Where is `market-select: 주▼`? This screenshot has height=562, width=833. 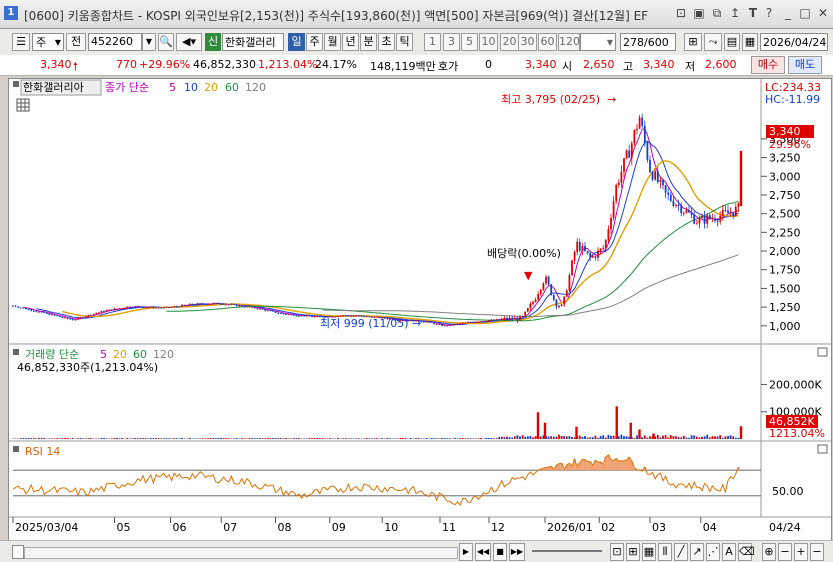 market-select: 주▼ is located at coordinates (48, 42).